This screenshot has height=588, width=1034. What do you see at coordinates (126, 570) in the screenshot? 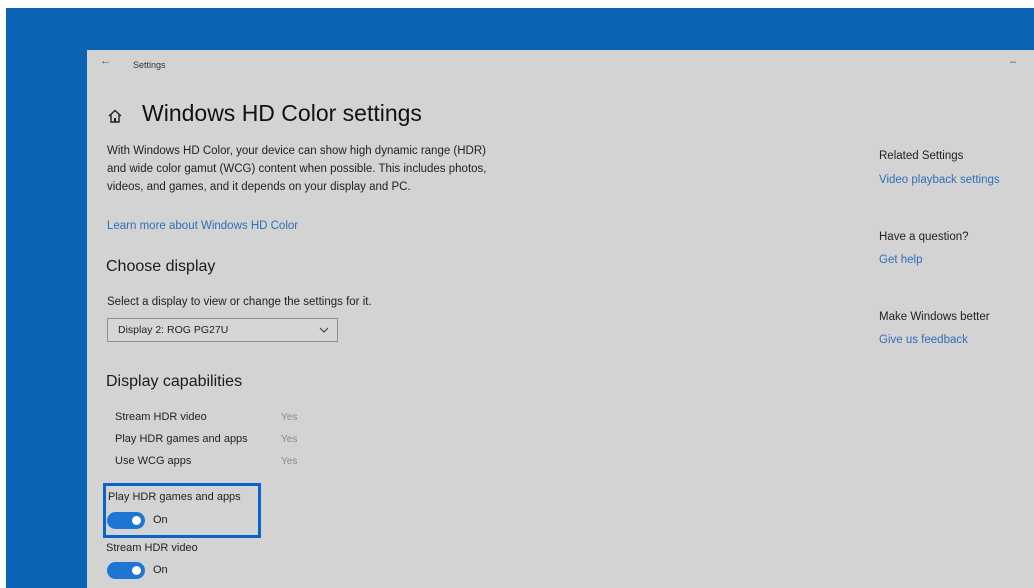
I see `stream-hdr-toggle` at bounding box center [126, 570].